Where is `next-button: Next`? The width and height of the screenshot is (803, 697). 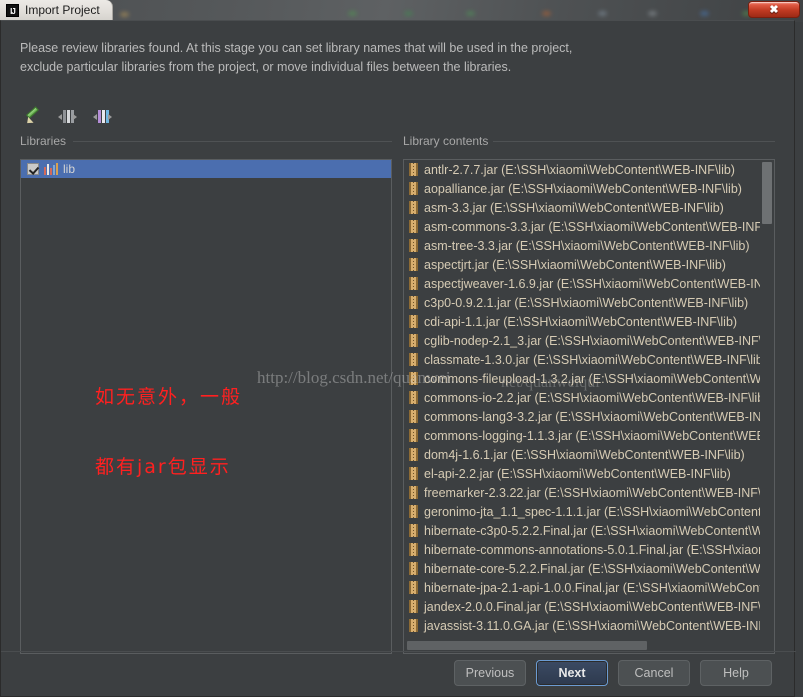 next-button: Next is located at coordinates (572, 673).